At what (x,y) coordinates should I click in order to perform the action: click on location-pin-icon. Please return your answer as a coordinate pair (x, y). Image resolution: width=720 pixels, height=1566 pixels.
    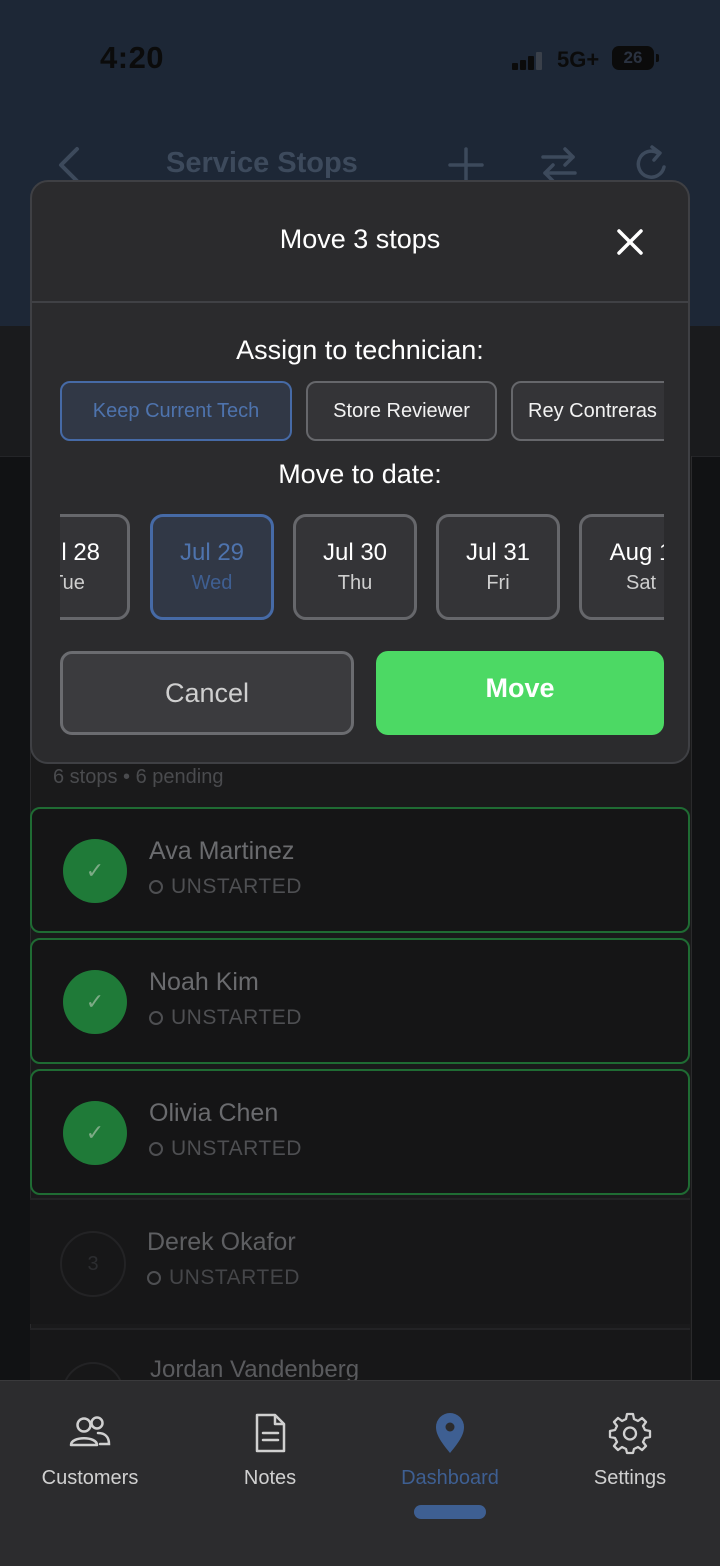
    Looking at the image, I should click on (450, 1433).